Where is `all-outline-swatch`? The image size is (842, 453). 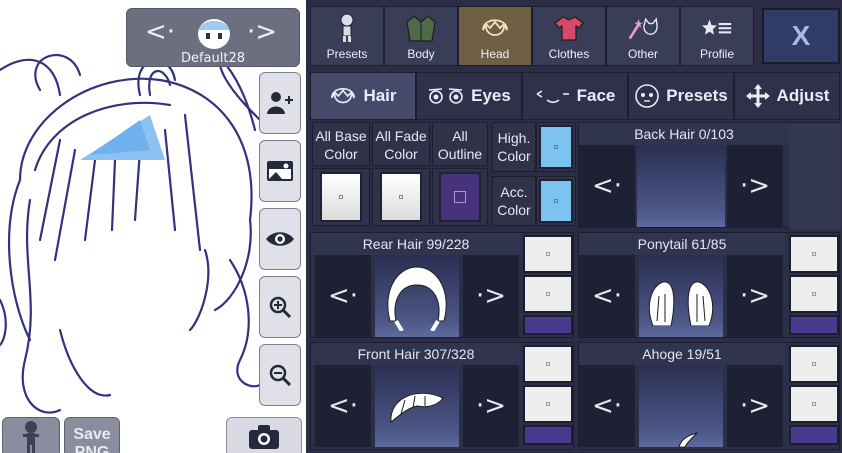
all-outline-swatch is located at coordinates (460, 197).